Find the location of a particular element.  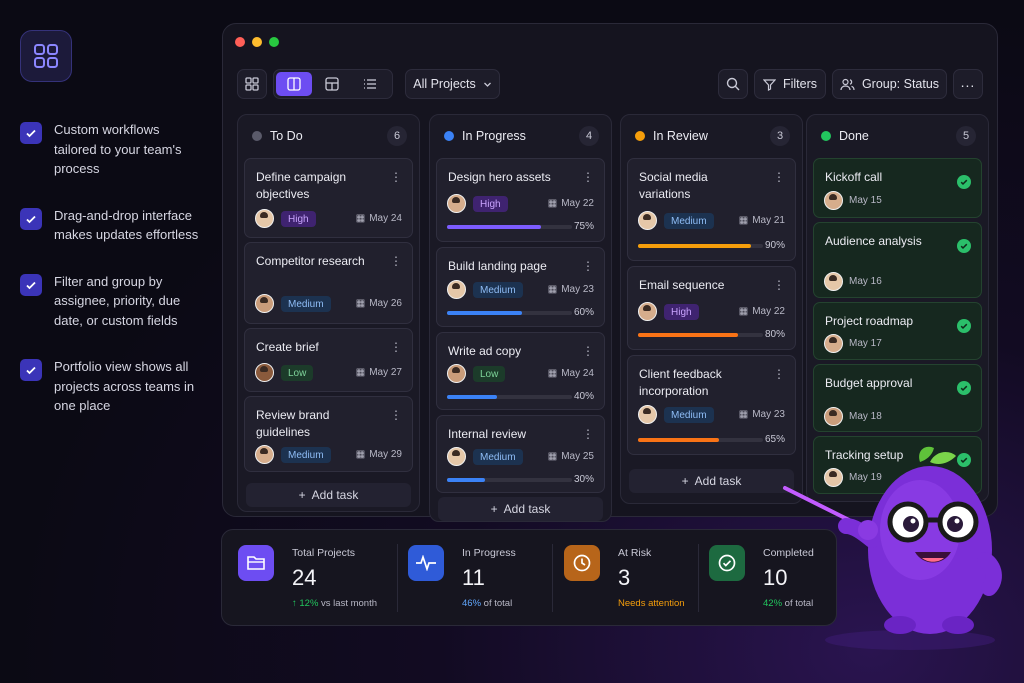

stat-value: 11 is located at coordinates (473, 577).